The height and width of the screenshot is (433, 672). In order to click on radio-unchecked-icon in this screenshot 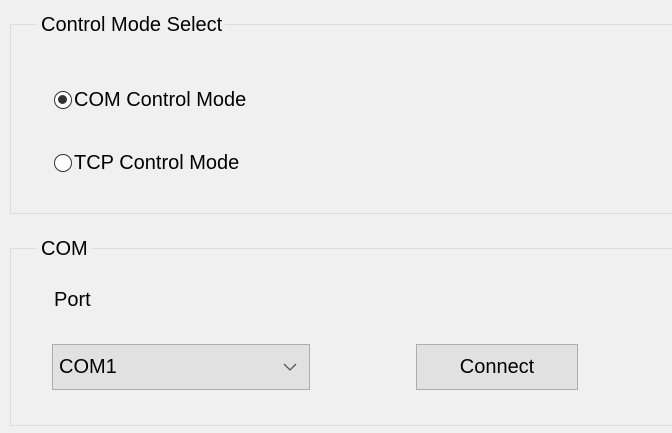, I will do `click(63, 163)`.